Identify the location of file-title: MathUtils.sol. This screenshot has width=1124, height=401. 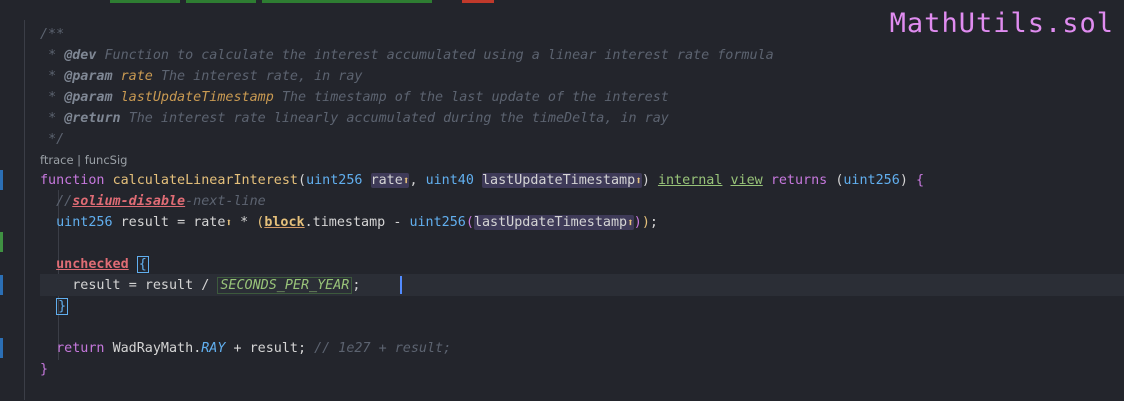
(1001, 23).